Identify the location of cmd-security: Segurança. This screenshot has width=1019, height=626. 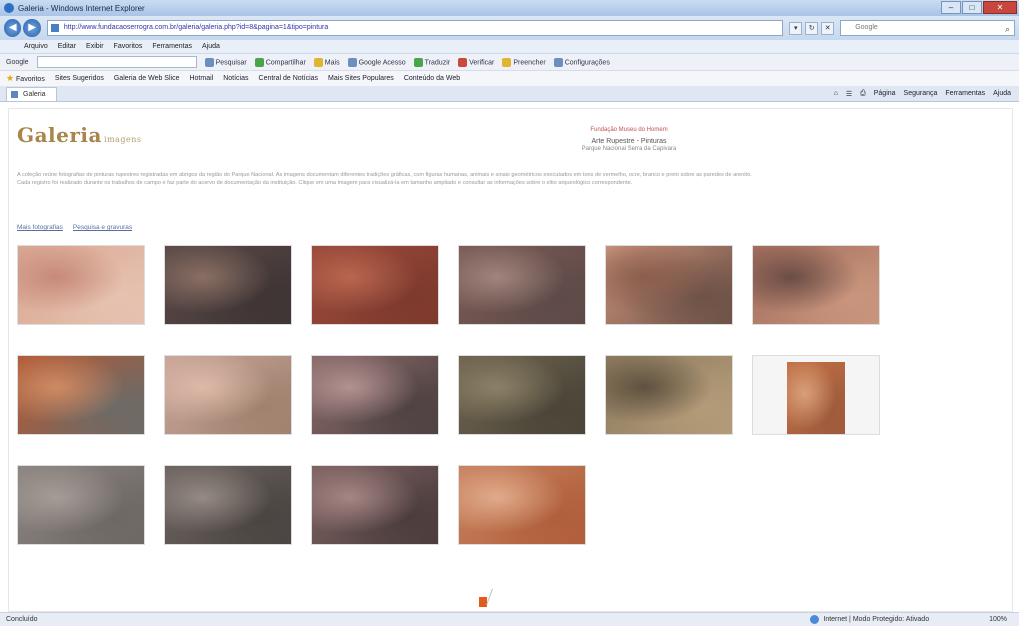
(921, 94).